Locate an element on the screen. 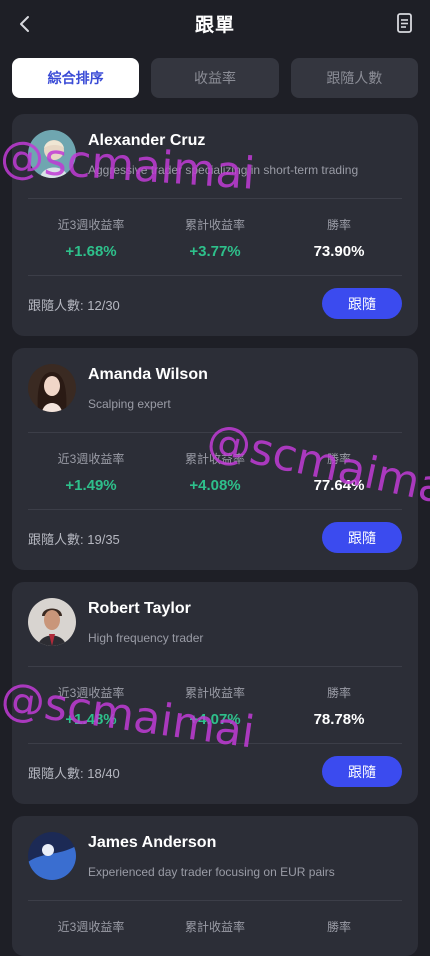  trader-description: High frequency trader is located at coordinates (146, 638).